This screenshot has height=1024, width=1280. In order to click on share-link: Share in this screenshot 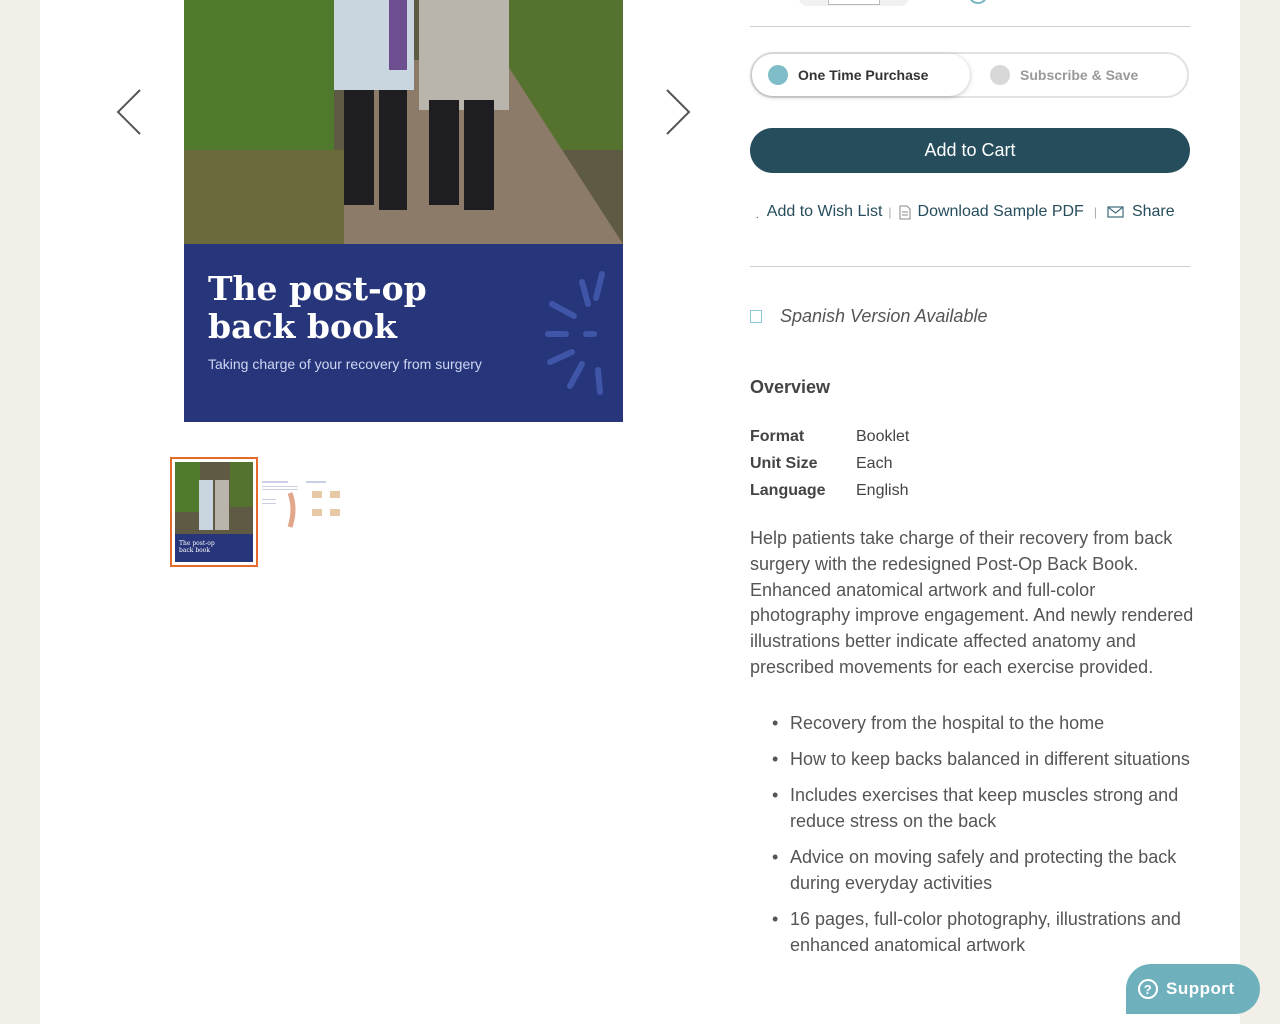, I will do `click(1139, 212)`.